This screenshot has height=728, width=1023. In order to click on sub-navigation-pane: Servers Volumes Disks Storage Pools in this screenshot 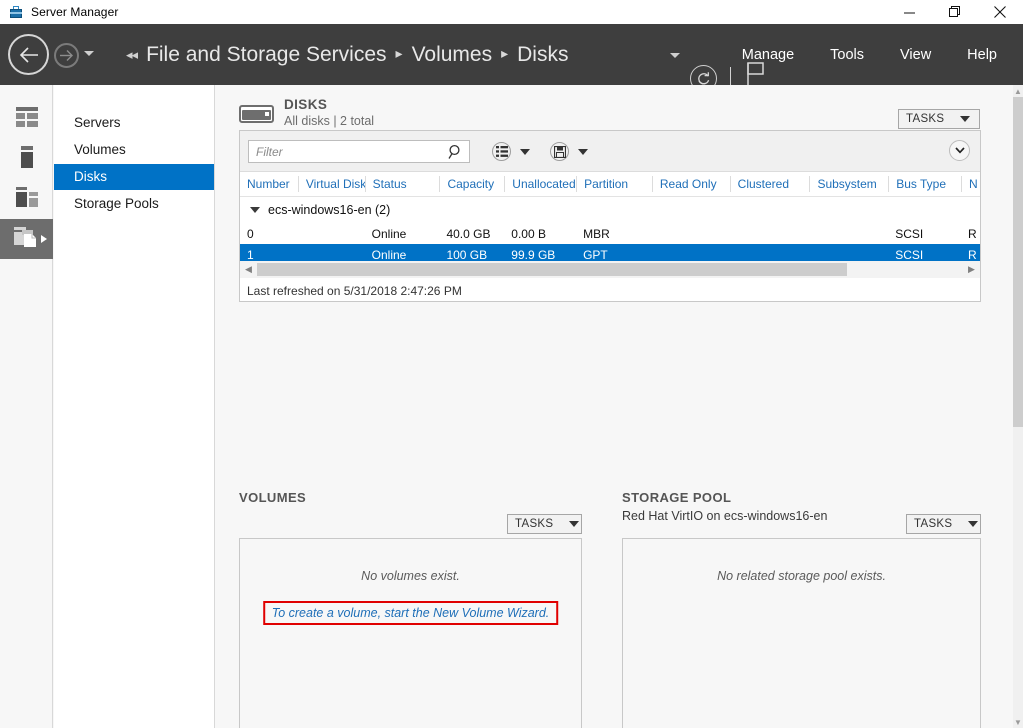, I will do `click(134, 406)`.